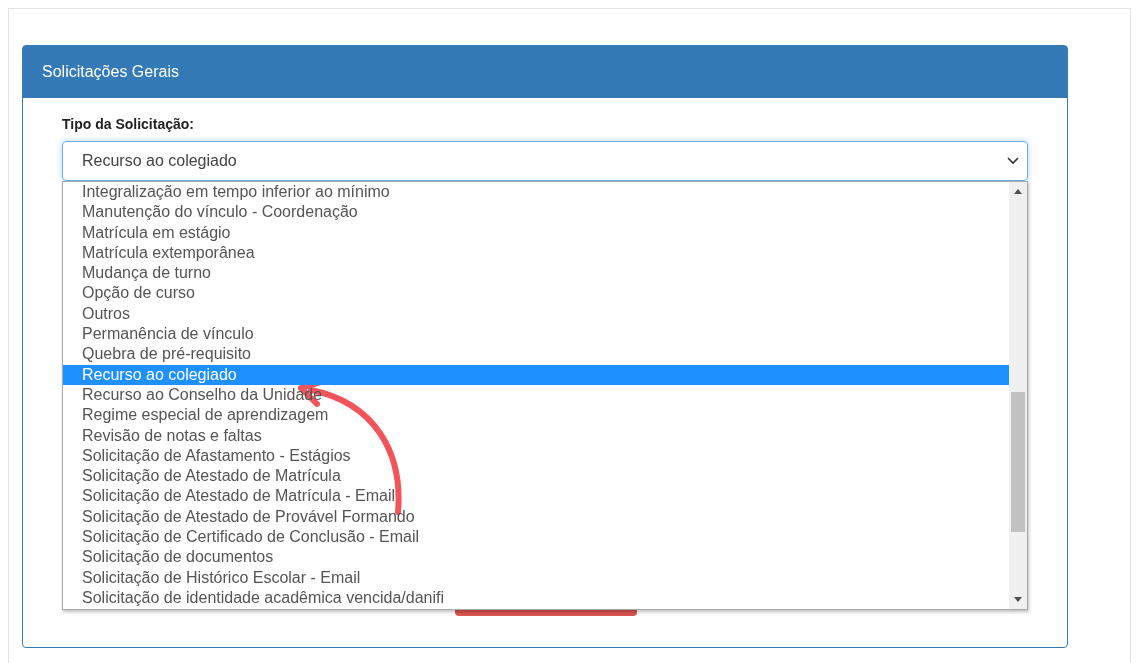 This screenshot has height=663, width=1143. Describe the element at coordinates (536, 253) in the screenshot. I see `dropdown-option: Matrícula extemporânea` at that location.